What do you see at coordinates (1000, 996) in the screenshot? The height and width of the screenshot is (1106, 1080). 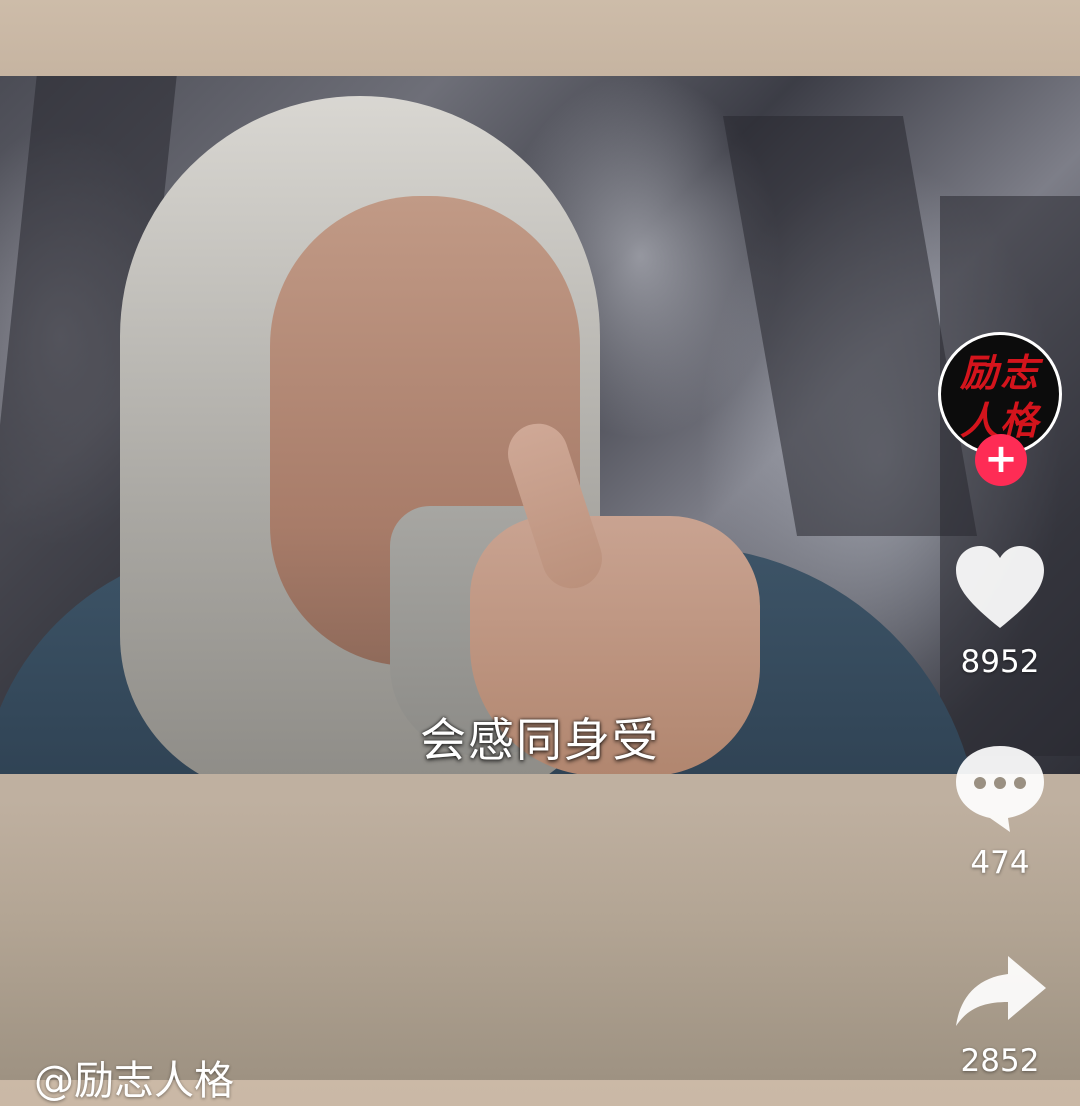 I see `share-icon` at bounding box center [1000, 996].